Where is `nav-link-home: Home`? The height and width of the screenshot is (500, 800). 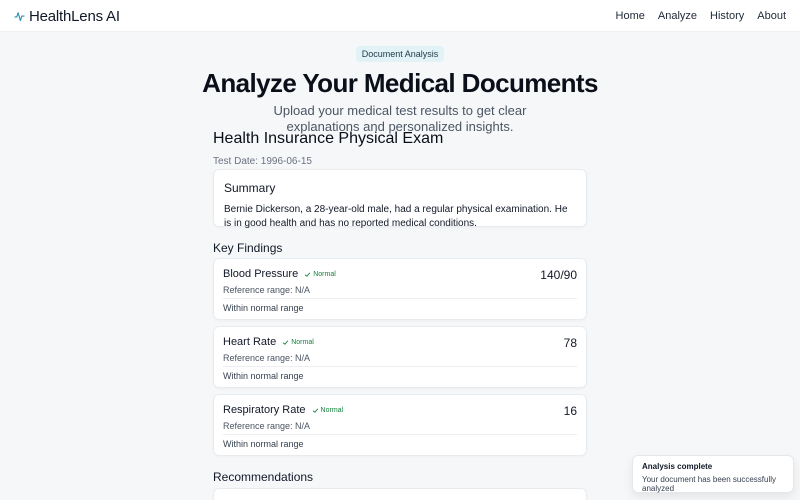
nav-link-home: Home is located at coordinates (630, 16).